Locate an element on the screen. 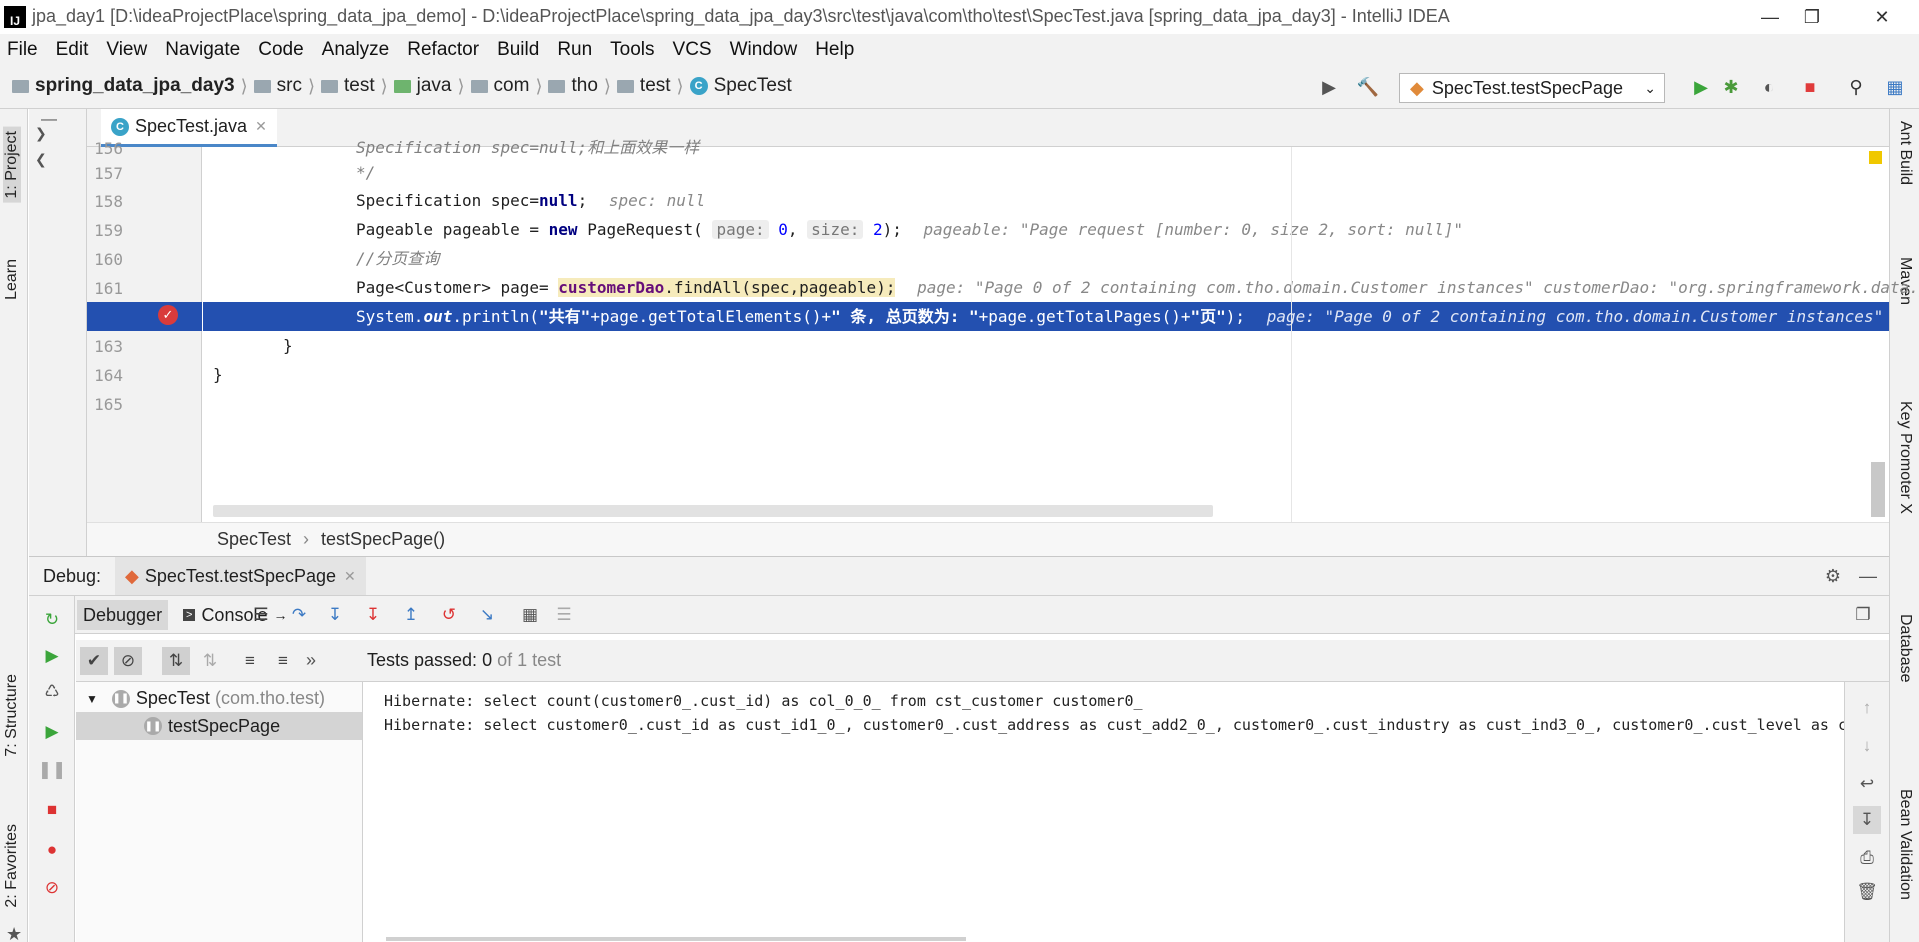 Image resolution: width=1919 pixels, height=942 pixels. force-step-into-icon: ↧ is located at coordinates (373, 615).